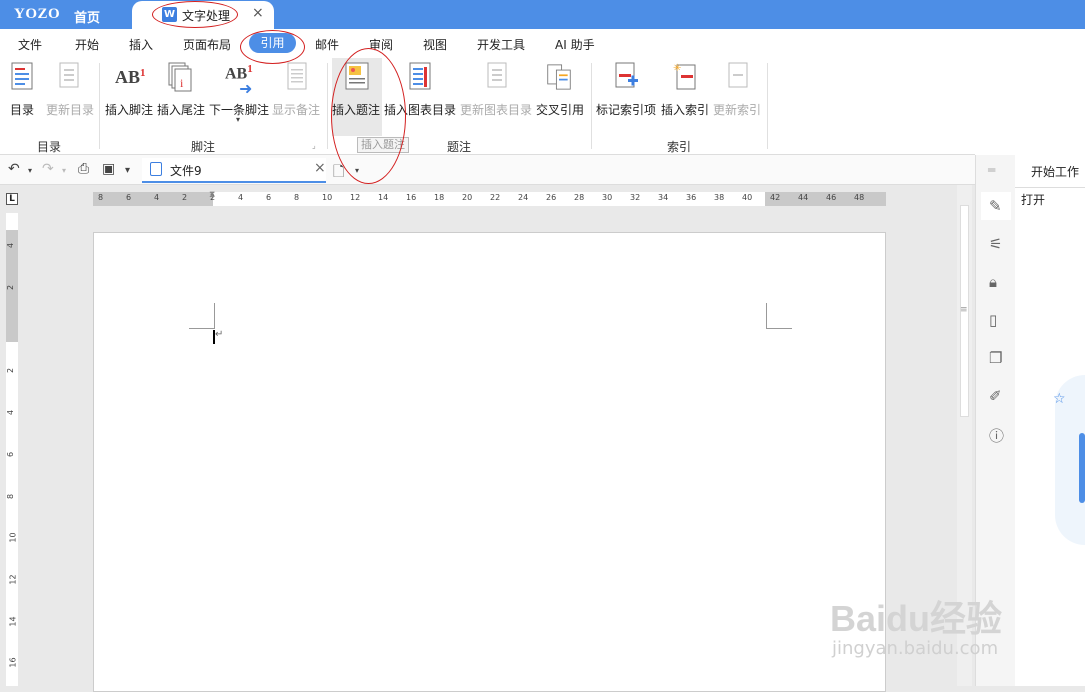 Image resolution: width=1085 pixels, height=692 pixels. I want to click on pen-icon: ✎, so click(995, 206).